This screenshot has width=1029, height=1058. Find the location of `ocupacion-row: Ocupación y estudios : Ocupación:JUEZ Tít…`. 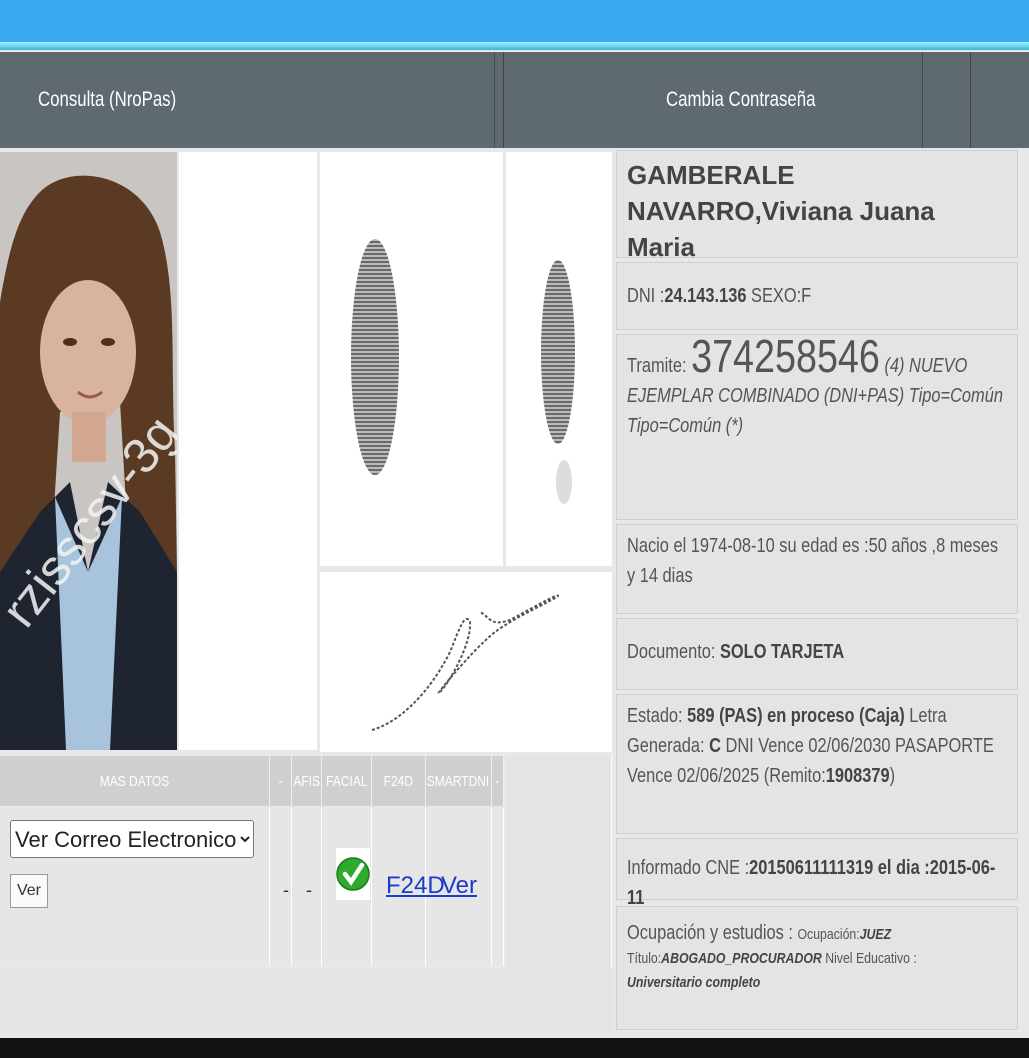

ocupacion-row: Ocupación y estudios : Ocupación:JUEZ Tít… is located at coordinates (817, 968).